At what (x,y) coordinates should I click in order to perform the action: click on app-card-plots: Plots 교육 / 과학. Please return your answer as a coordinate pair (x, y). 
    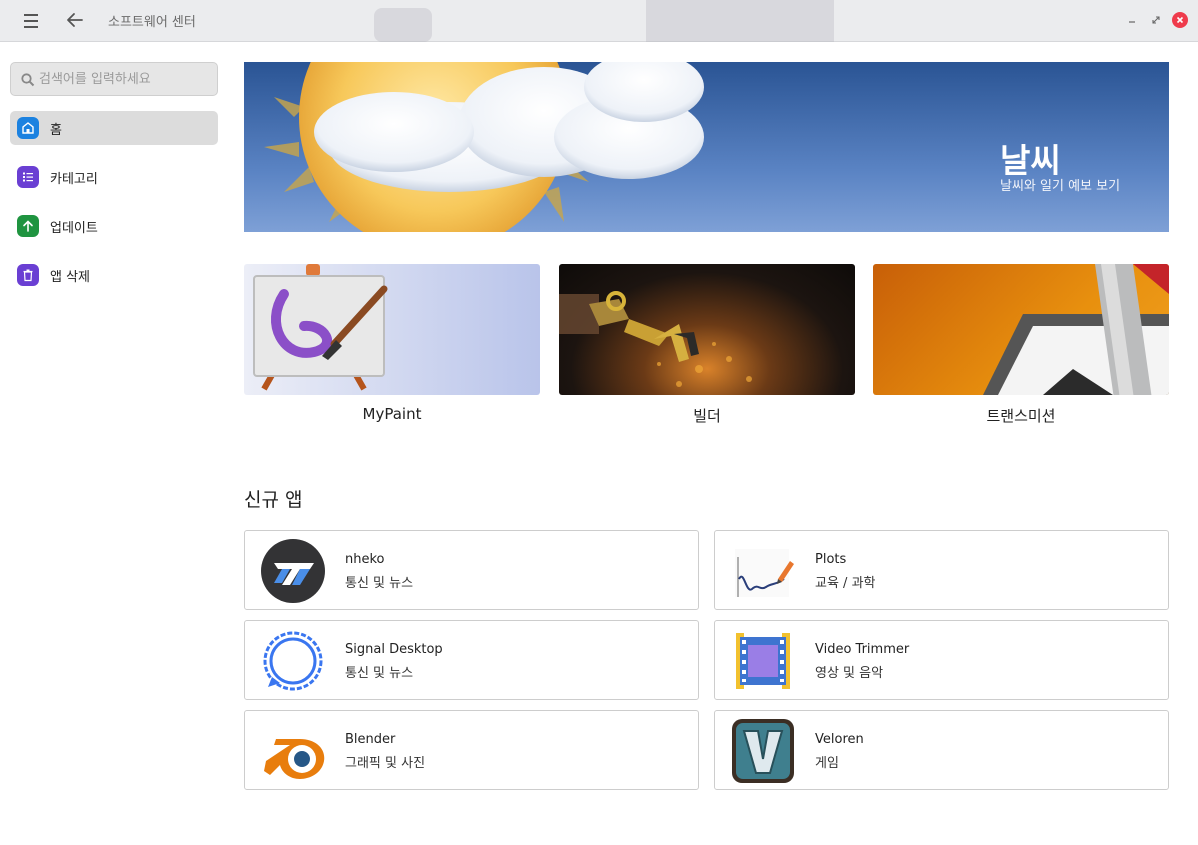
    Looking at the image, I should click on (941, 570).